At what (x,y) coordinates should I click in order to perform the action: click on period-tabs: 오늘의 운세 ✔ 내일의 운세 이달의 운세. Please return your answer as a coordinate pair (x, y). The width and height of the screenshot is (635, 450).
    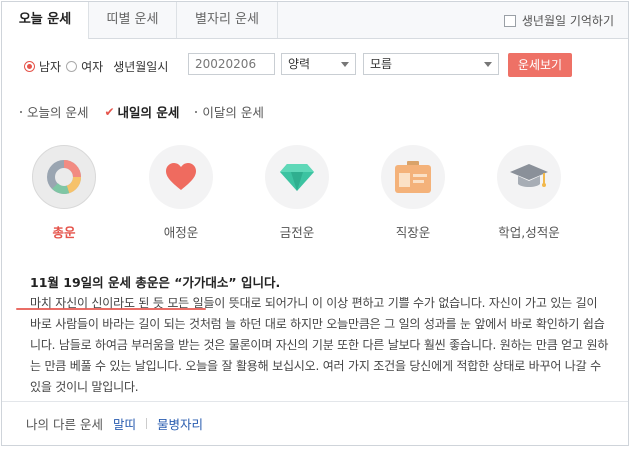
    Looking at the image, I should click on (150, 111).